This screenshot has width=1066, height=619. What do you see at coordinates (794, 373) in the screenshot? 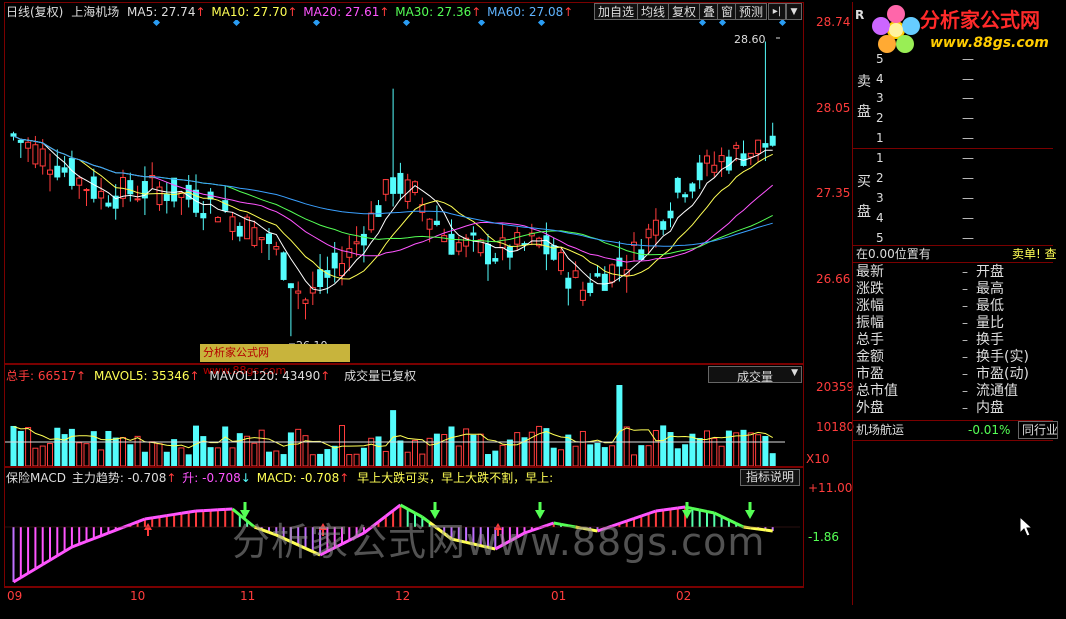
I see `chevron-down-icon: ▼` at bounding box center [794, 373].